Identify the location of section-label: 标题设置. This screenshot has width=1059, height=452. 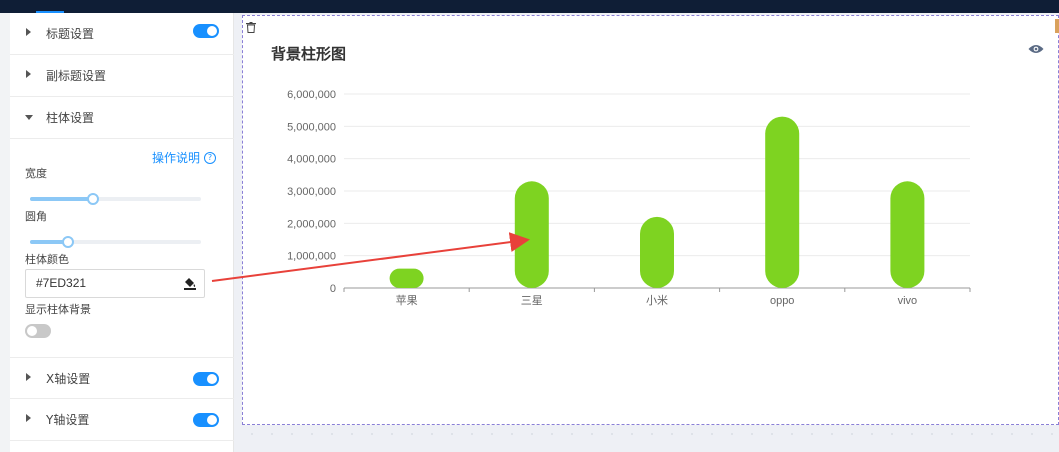
(70, 34).